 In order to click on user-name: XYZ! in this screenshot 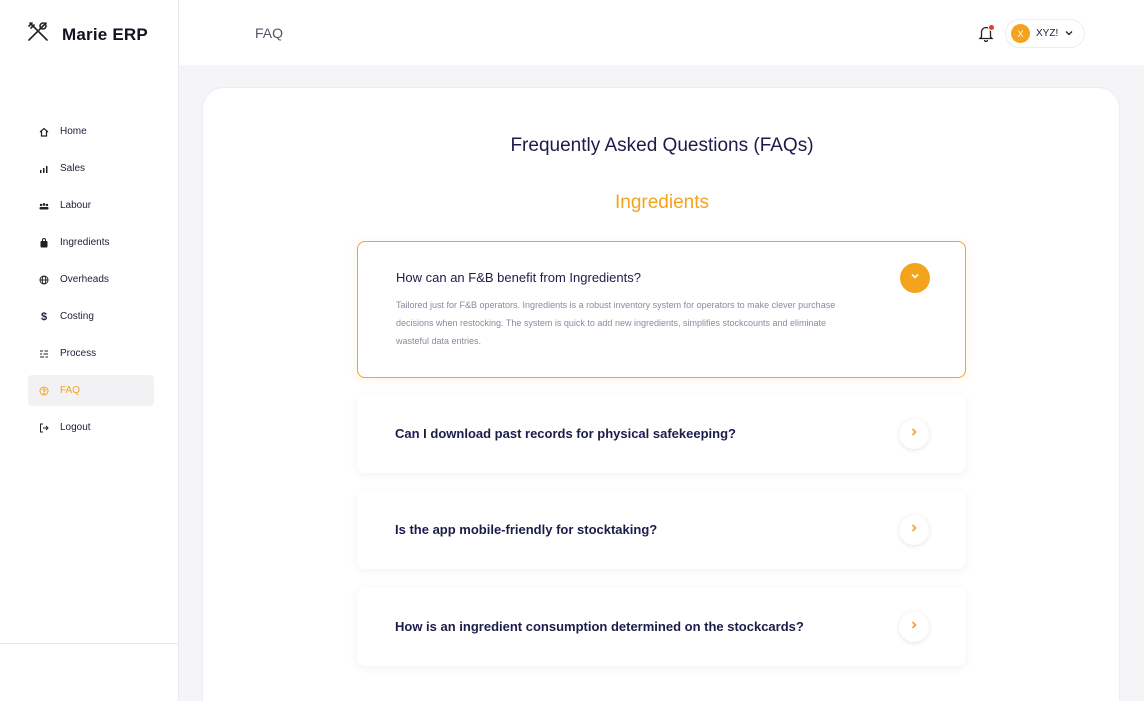, I will do `click(1047, 33)`.